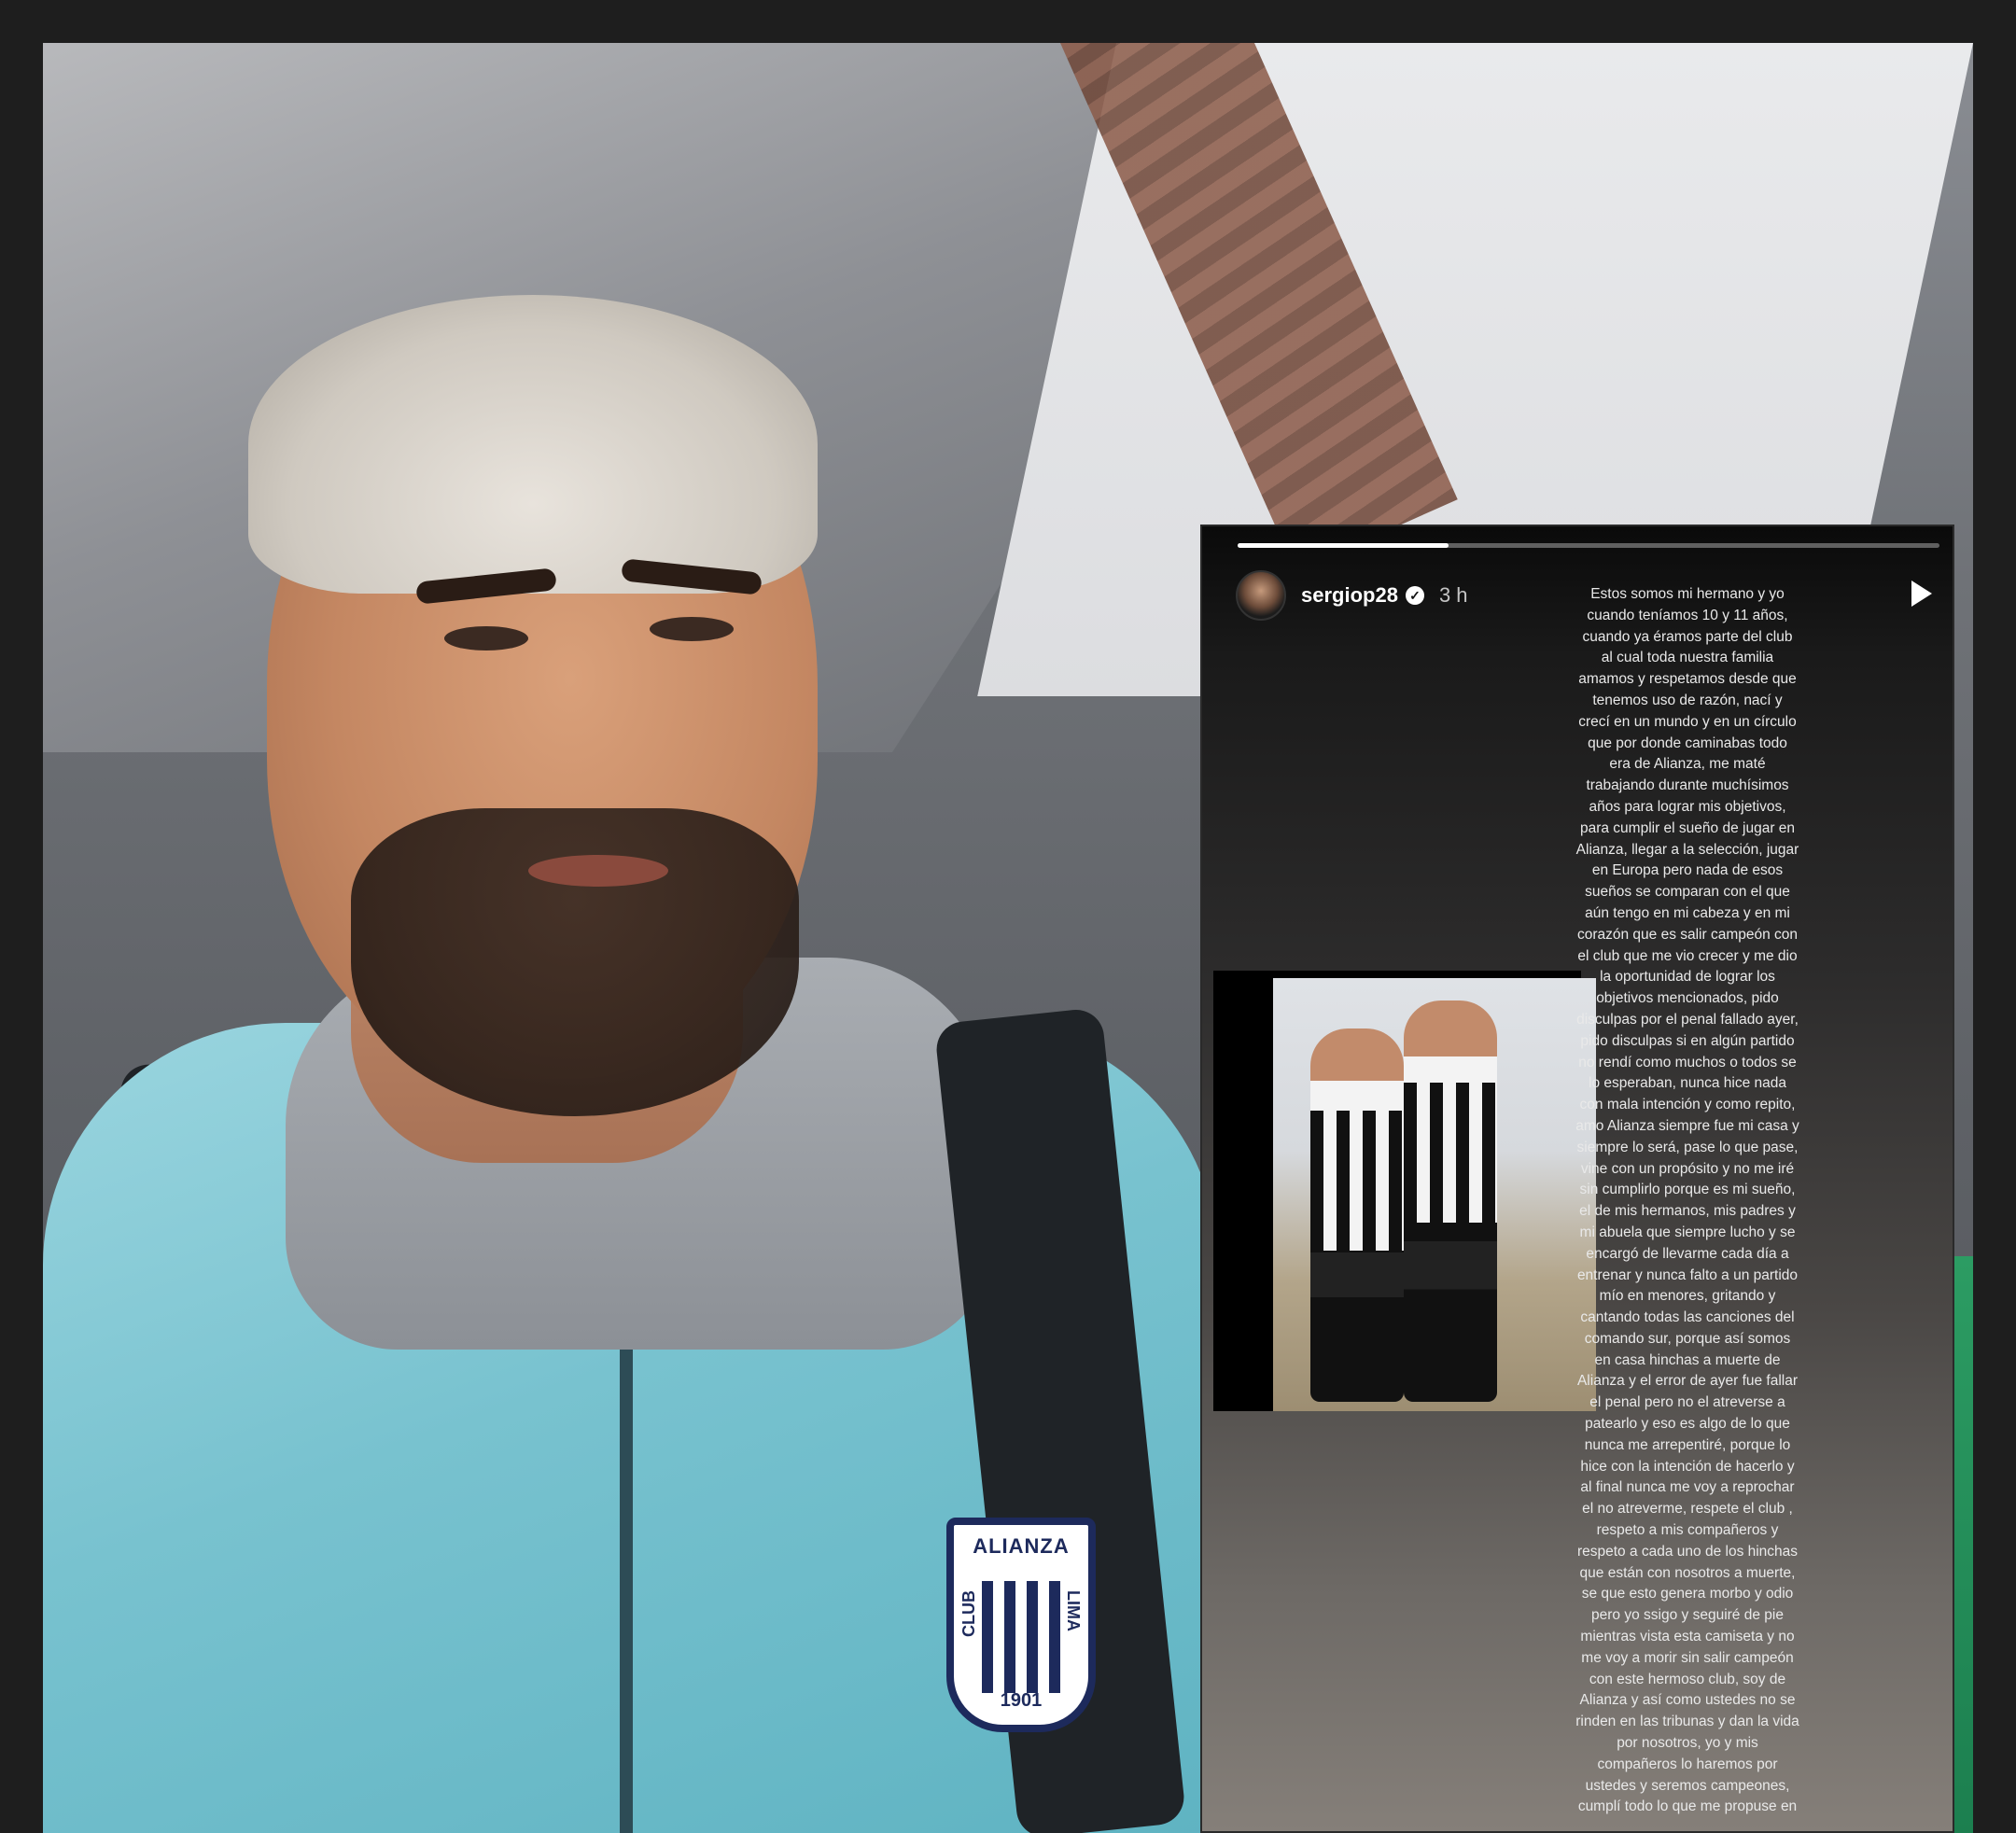 Image resolution: width=2016 pixels, height=1833 pixels. Describe the element at coordinates (1453, 595) in the screenshot. I see `story-time: 3 h` at that location.